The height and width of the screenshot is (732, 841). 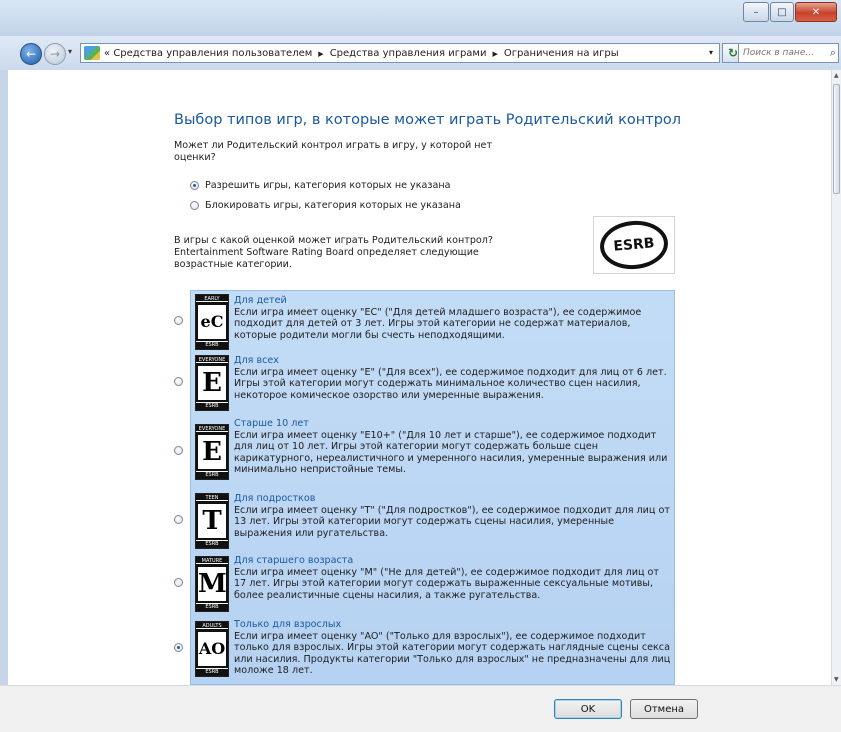 What do you see at coordinates (833, 53) in the screenshot?
I see `search-icon: ⌕` at bounding box center [833, 53].